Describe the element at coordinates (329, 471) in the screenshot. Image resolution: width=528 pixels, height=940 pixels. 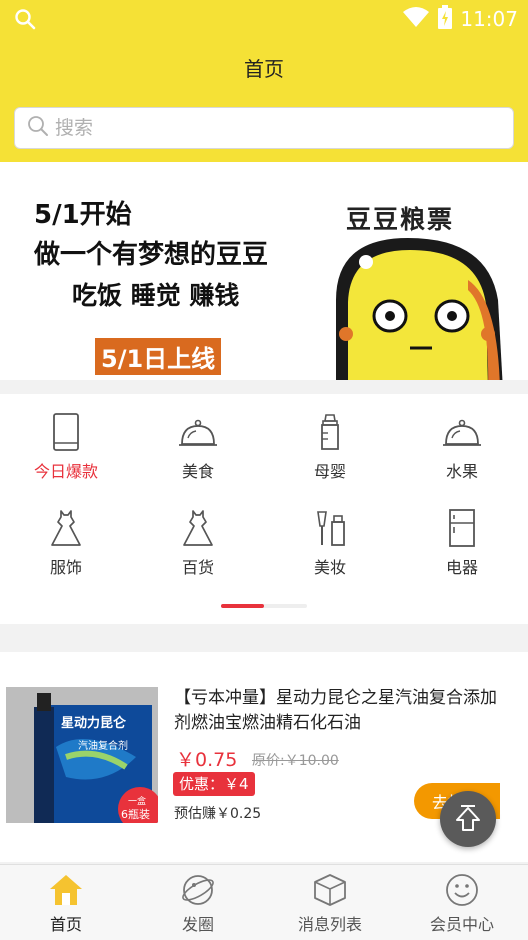
I see `category-label: 母婴` at that location.